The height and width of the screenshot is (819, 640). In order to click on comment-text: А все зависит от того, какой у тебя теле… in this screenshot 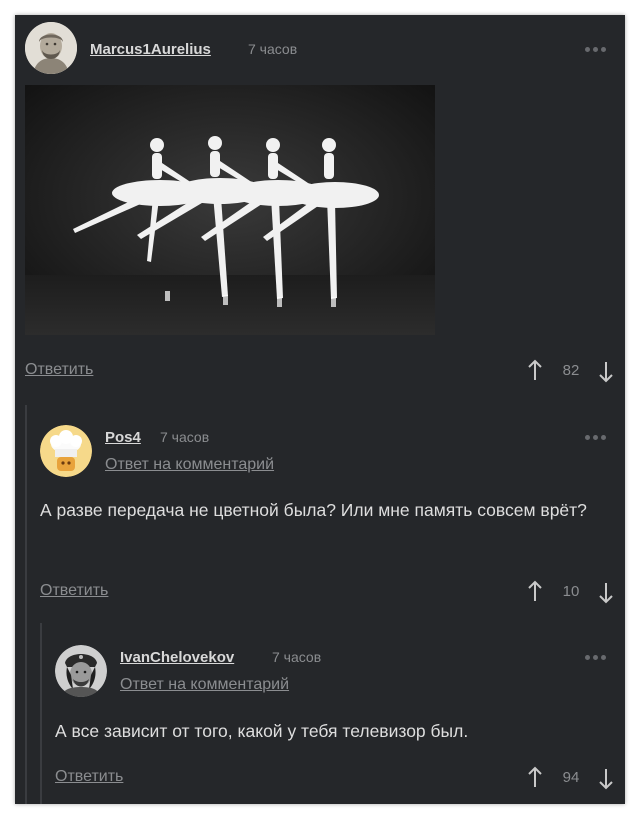, I will do `click(262, 731)`.